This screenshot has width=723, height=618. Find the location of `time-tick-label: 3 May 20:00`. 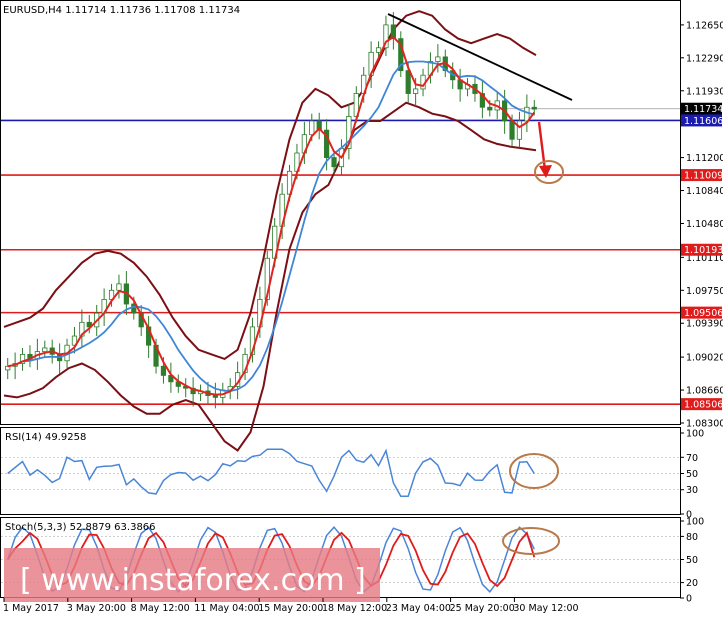

time-tick-label: 3 May 20:00 is located at coordinates (96, 608).